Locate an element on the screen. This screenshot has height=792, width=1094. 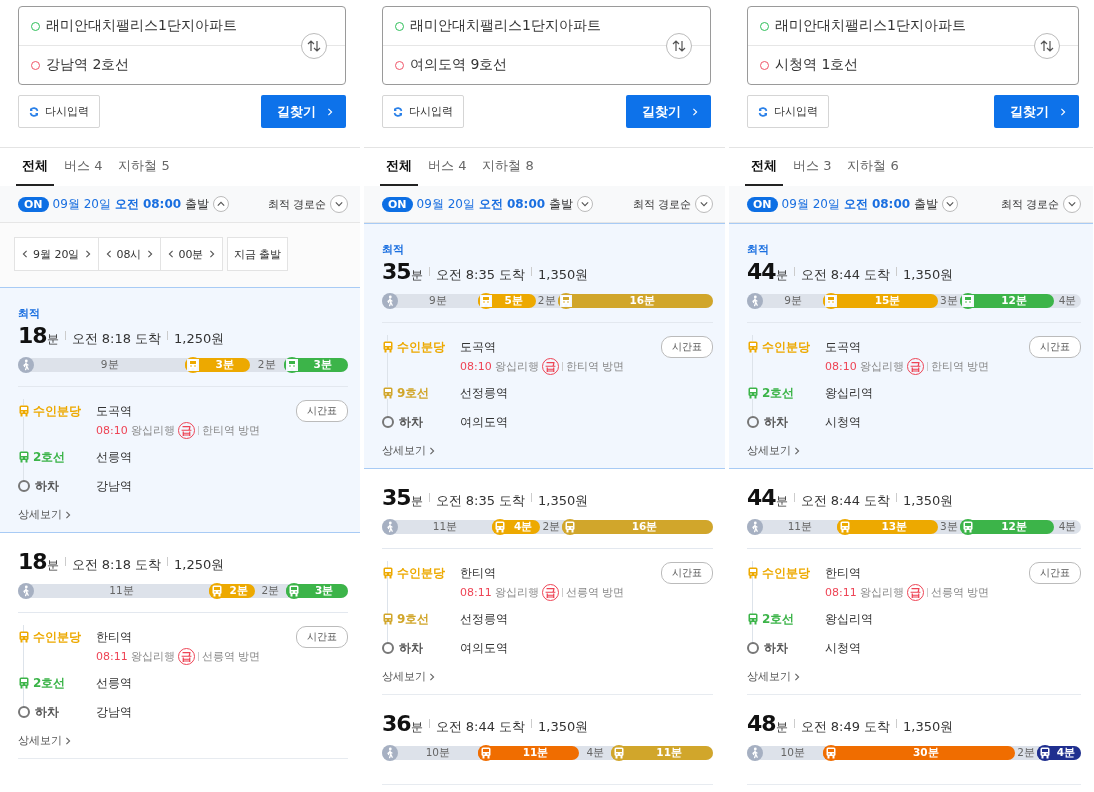
tab: 지하철 8 is located at coordinates (508, 167).